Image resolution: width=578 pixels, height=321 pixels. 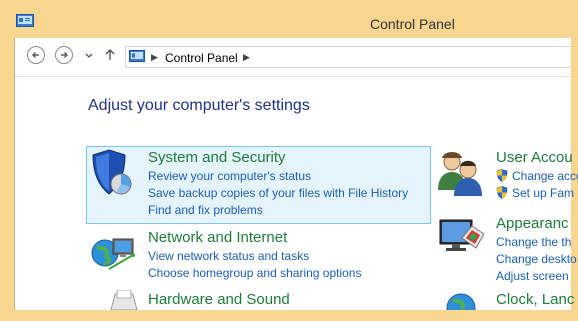 I want to click on category-title-hardware-sound: Hardware and Sound, so click(x=219, y=299).